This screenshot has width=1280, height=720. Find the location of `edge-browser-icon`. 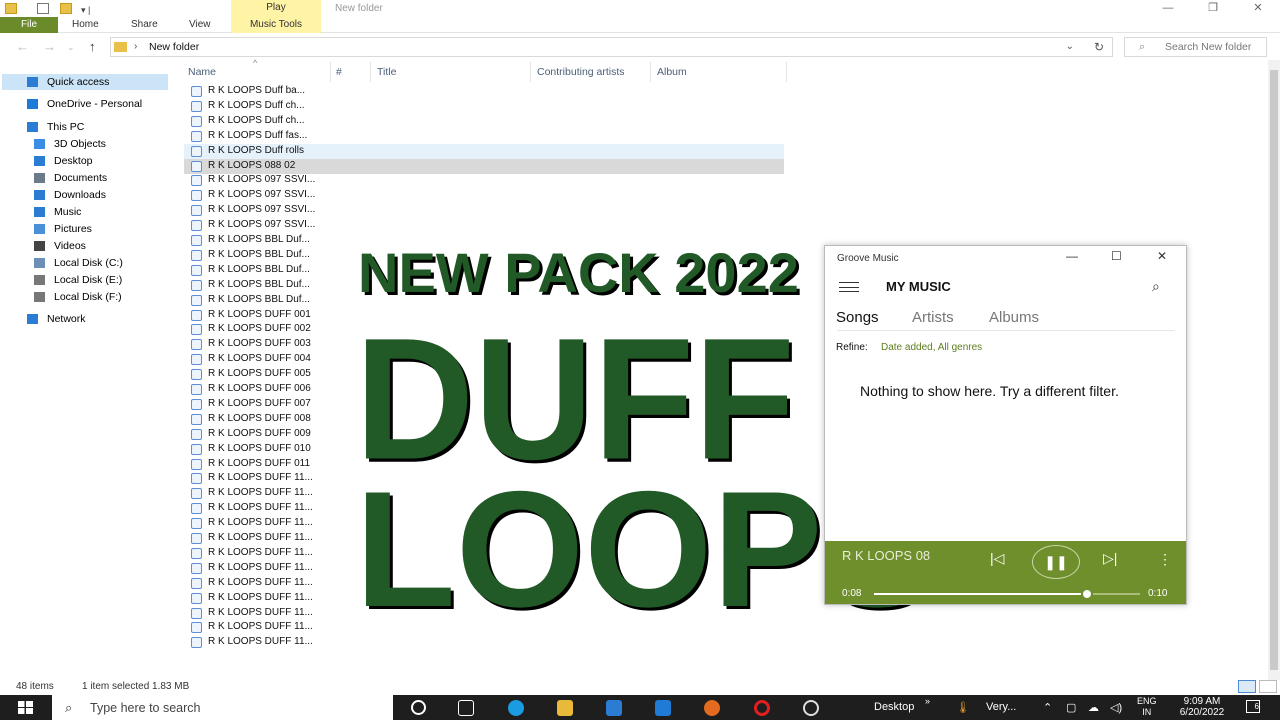

edge-browser-icon is located at coordinates (516, 708).